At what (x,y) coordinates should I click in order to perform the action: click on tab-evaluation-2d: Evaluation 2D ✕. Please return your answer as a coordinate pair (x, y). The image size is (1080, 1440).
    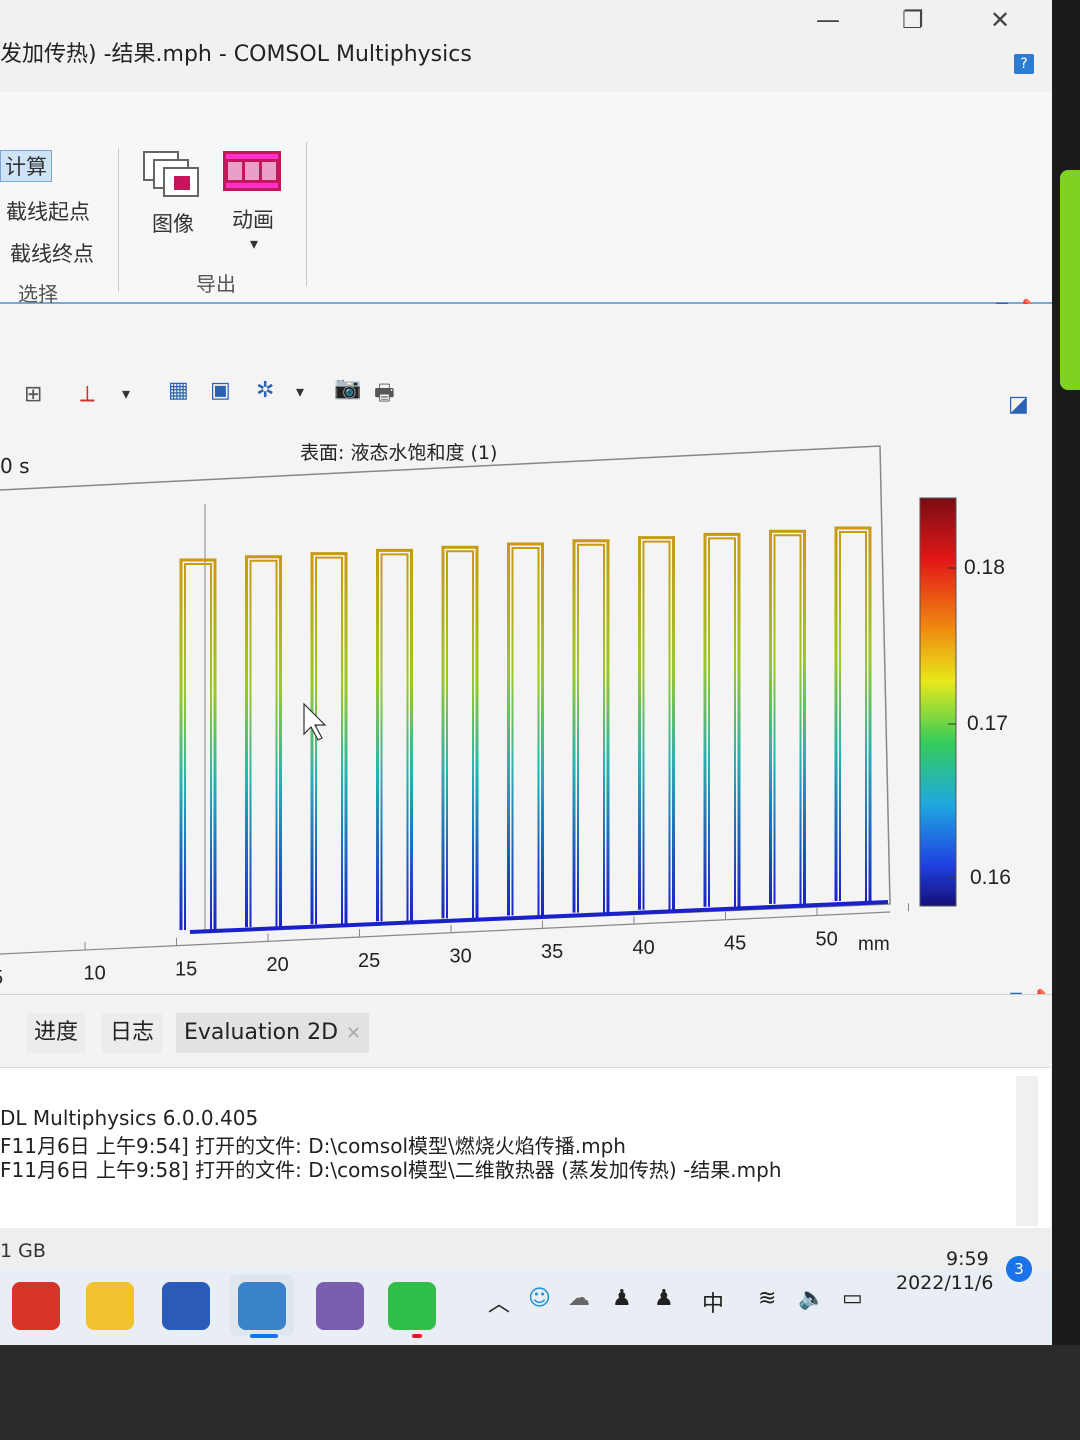
    Looking at the image, I should click on (273, 1033).